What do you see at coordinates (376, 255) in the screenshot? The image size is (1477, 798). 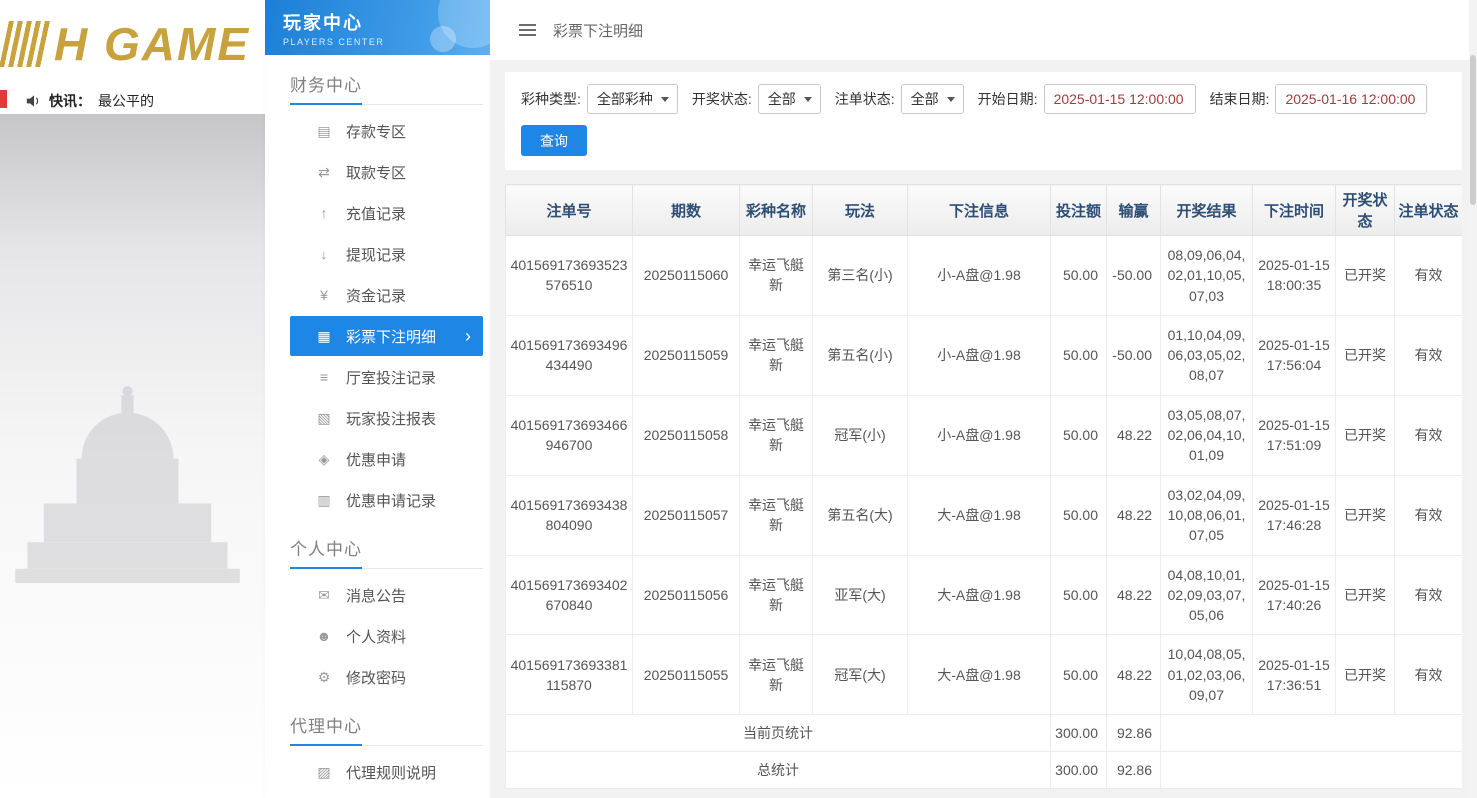 I see `sidebar-item-label: 提现记录` at bounding box center [376, 255].